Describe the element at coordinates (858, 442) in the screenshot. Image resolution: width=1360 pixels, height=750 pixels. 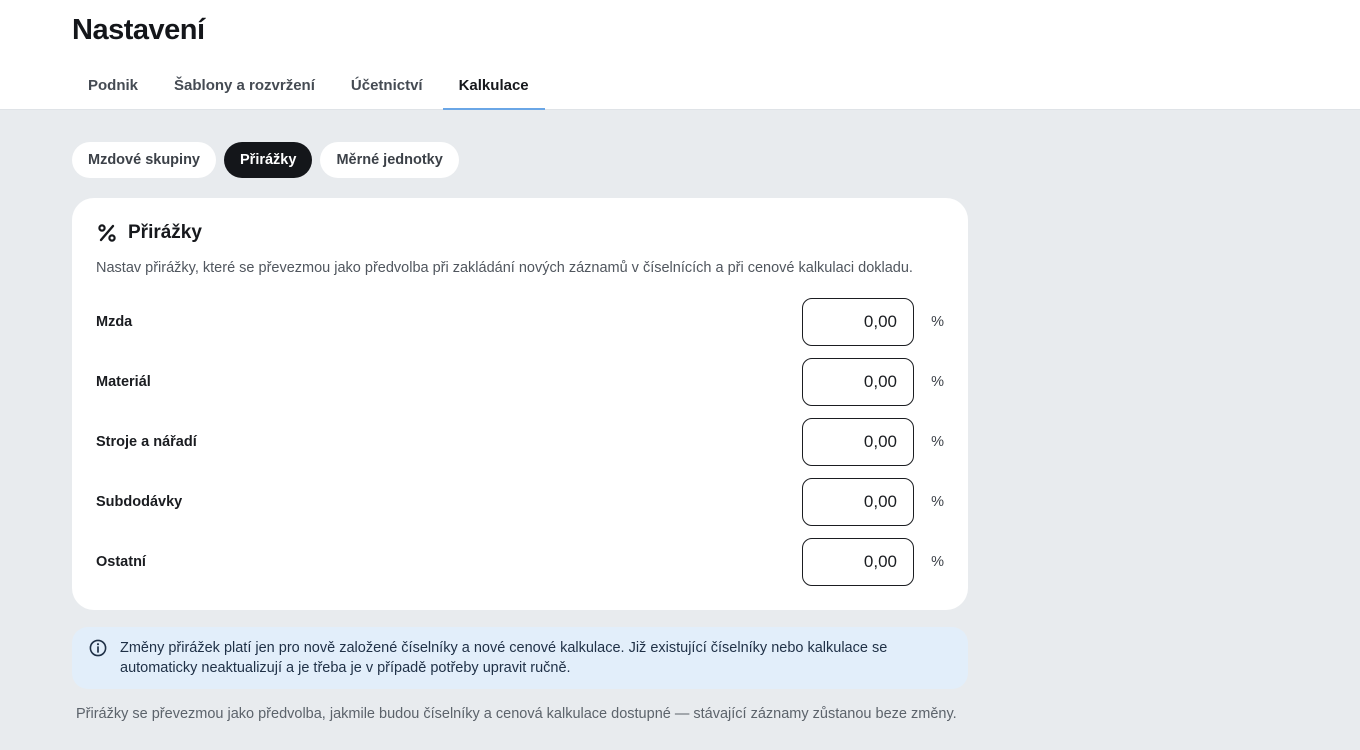
I see `stroje-a-naradi-input` at that location.